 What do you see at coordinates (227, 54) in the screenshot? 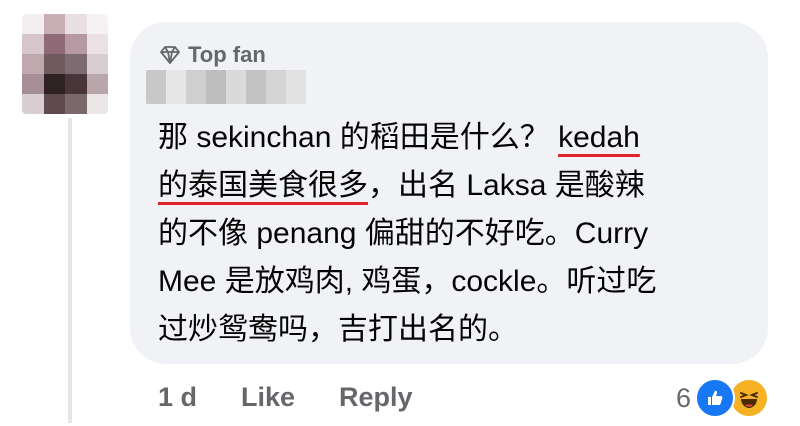
I see `badge-label: Top fan` at bounding box center [227, 54].